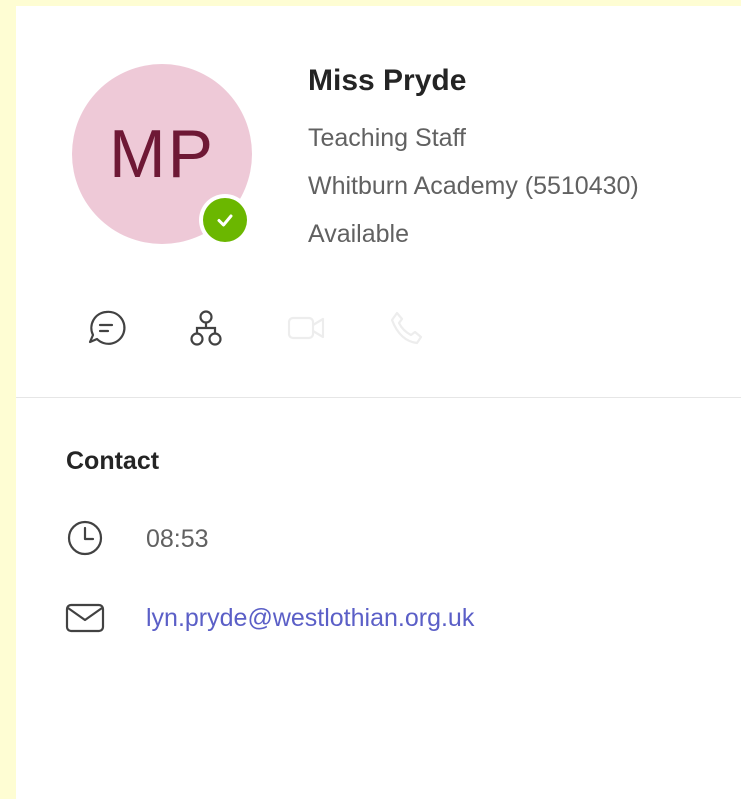 This screenshot has height=799, width=741. Describe the element at coordinates (177, 539) in the screenshot. I see `local-time: 08:53` at that location.